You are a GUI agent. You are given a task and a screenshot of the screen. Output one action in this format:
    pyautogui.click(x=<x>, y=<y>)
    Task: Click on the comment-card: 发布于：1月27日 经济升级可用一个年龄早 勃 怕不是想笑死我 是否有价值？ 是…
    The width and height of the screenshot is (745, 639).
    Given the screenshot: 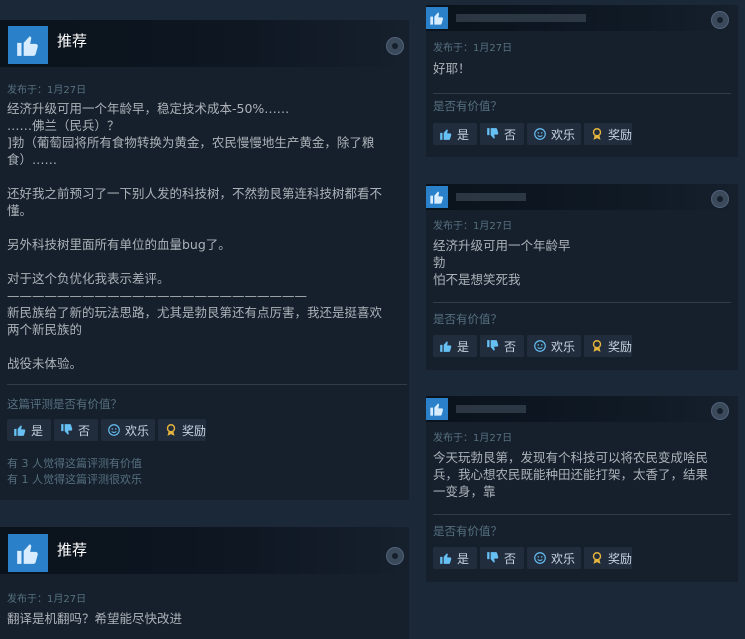 What is the action you would take?
    pyautogui.click(x=582, y=277)
    